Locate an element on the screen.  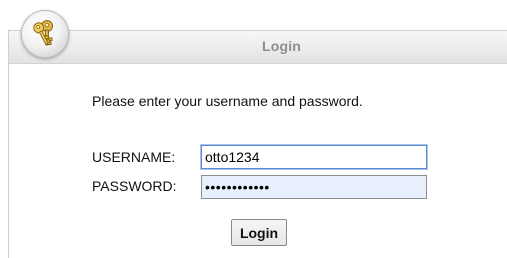
keys-icon is located at coordinates (43, 33).